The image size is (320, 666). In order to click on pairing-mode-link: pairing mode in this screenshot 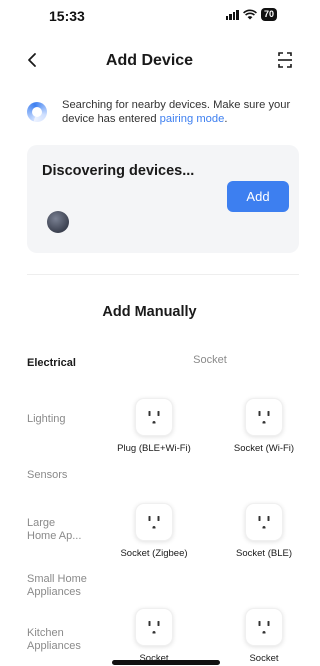, I will do `click(192, 119)`.